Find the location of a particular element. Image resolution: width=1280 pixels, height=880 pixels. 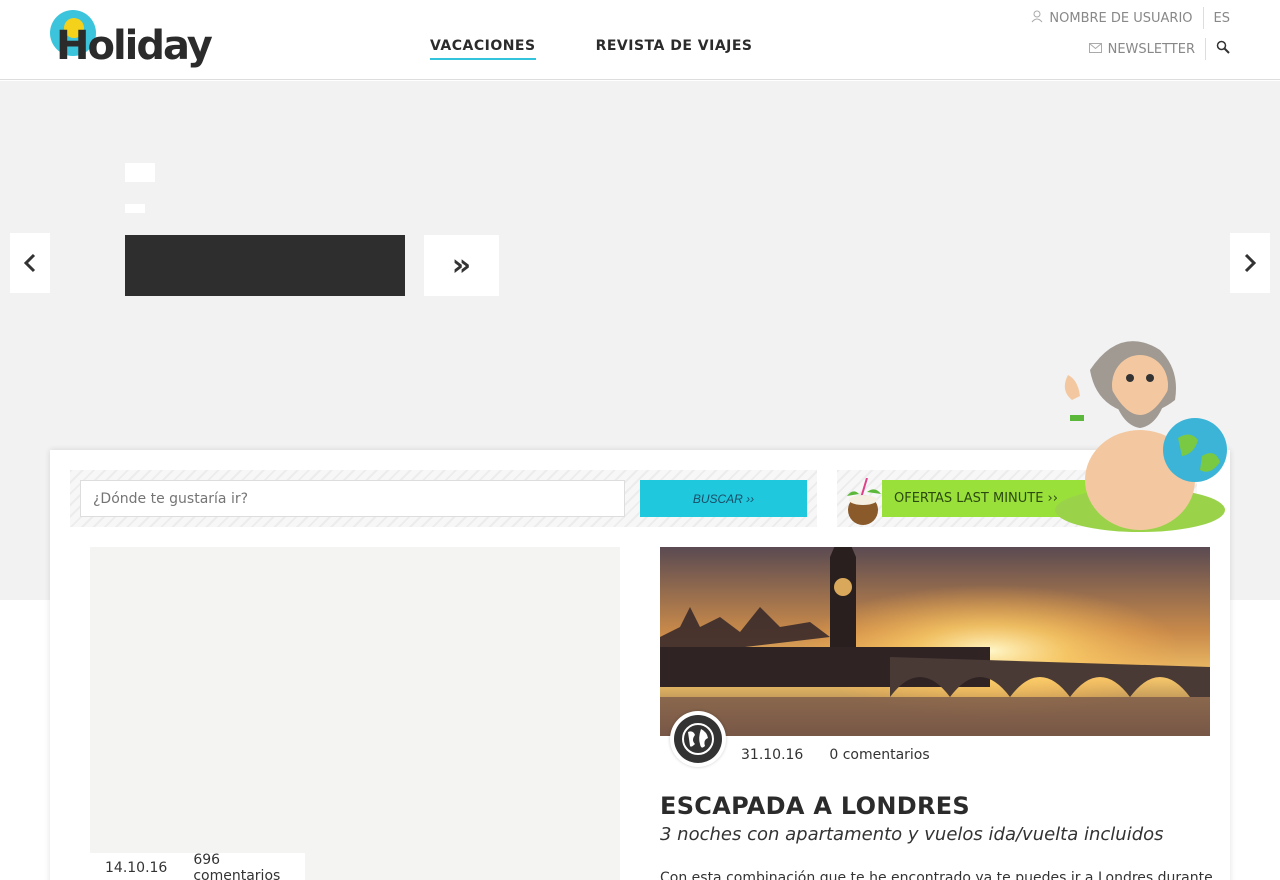

article-title: ESCAPADA A LONDRES is located at coordinates (815, 806).